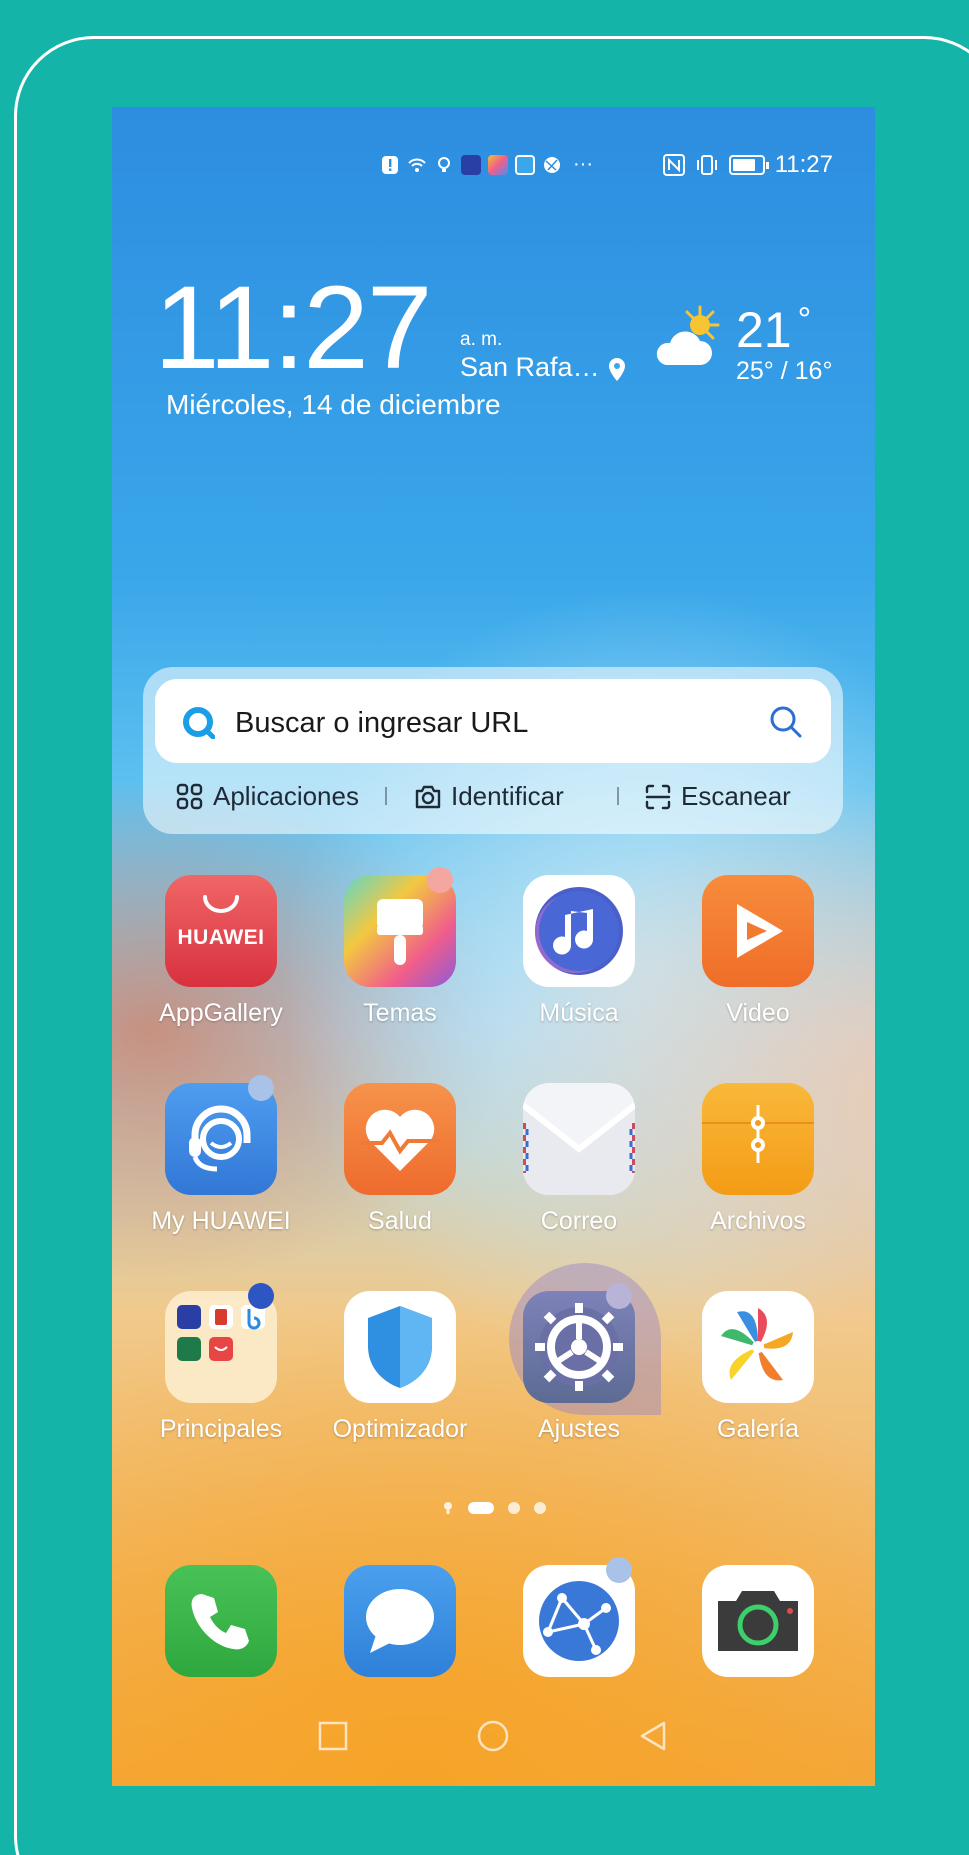  Describe the element at coordinates (400, 1221) in the screenshot. I see `app-label: Salud` at that location.